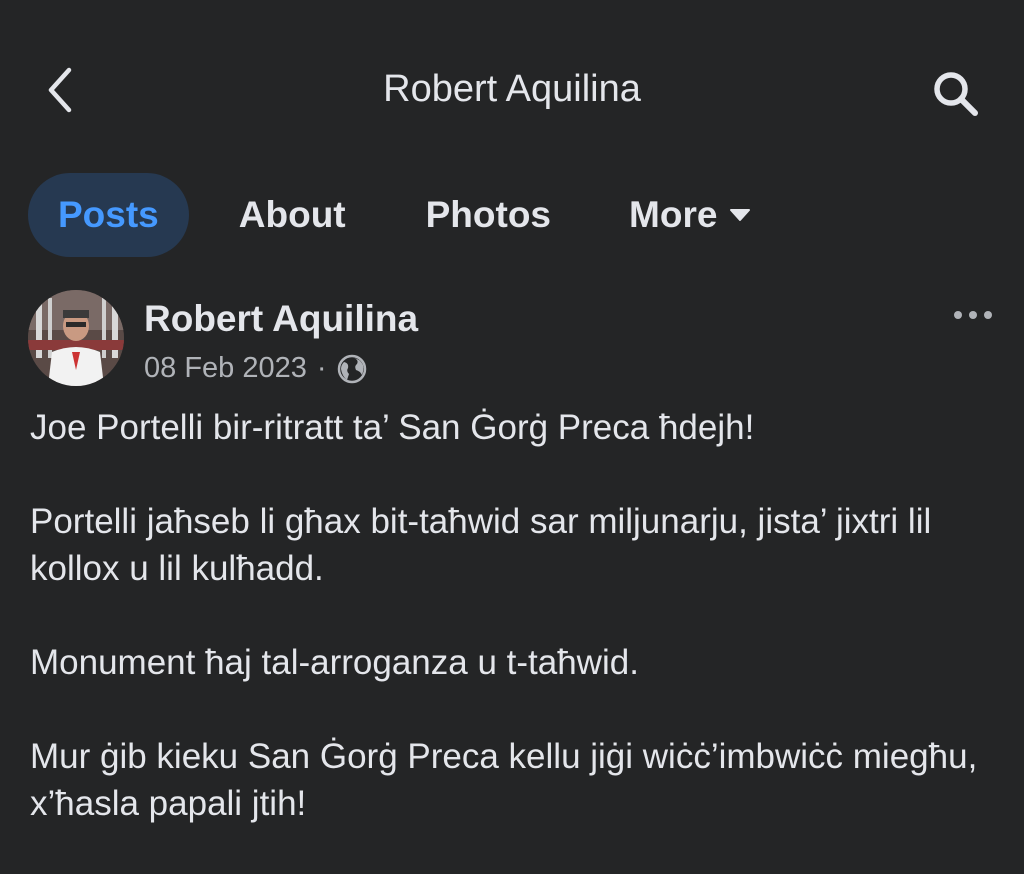 The width and height of the screenshot is (1024, 874). I want to click on tab-about-label: About, so click(292, 214).